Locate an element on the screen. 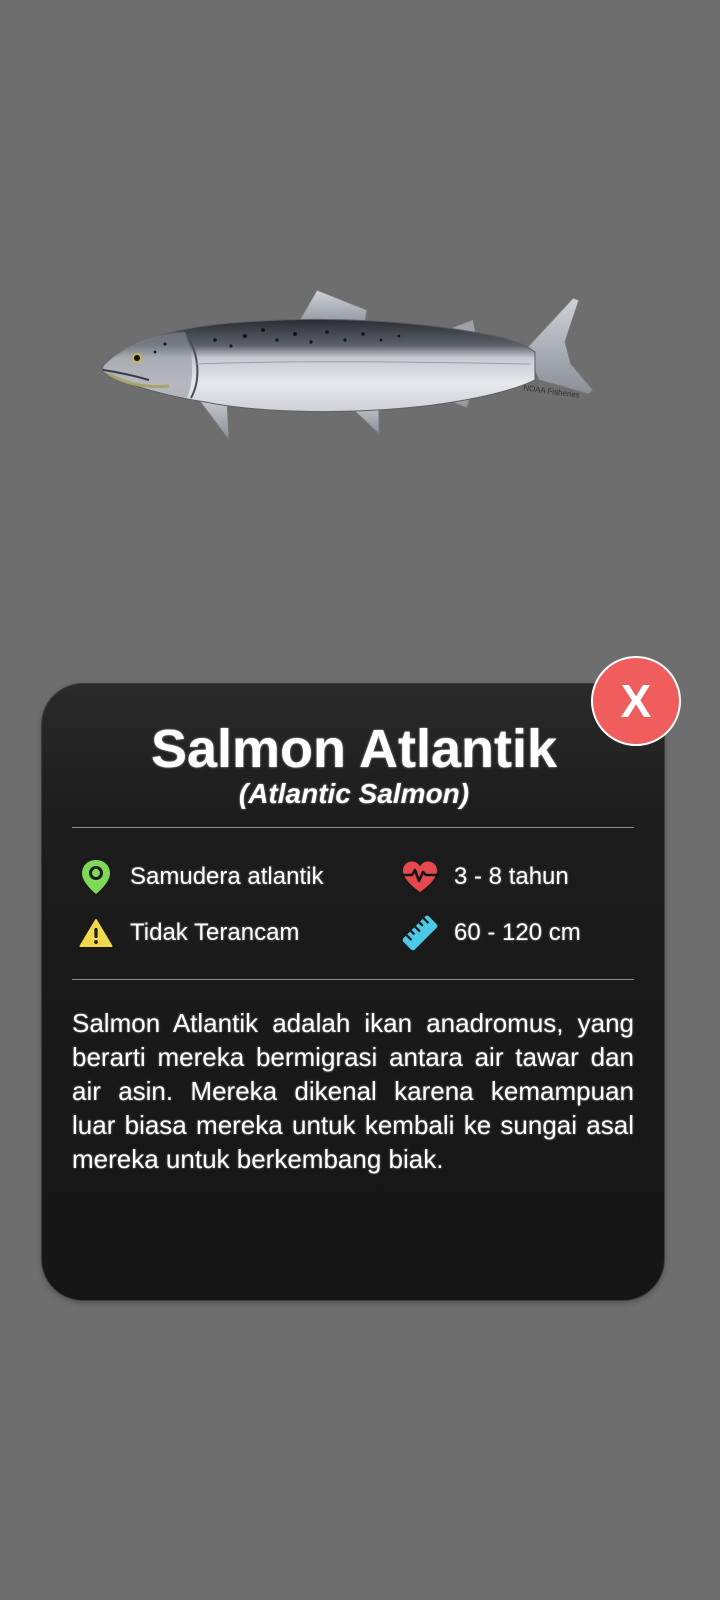  ruler-icon is located at coordinates (420, 933).